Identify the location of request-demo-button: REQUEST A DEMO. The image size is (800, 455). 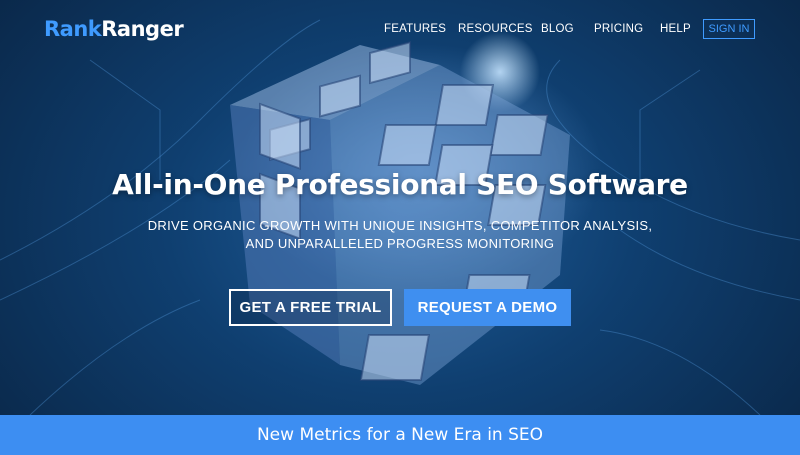
(487, 307).